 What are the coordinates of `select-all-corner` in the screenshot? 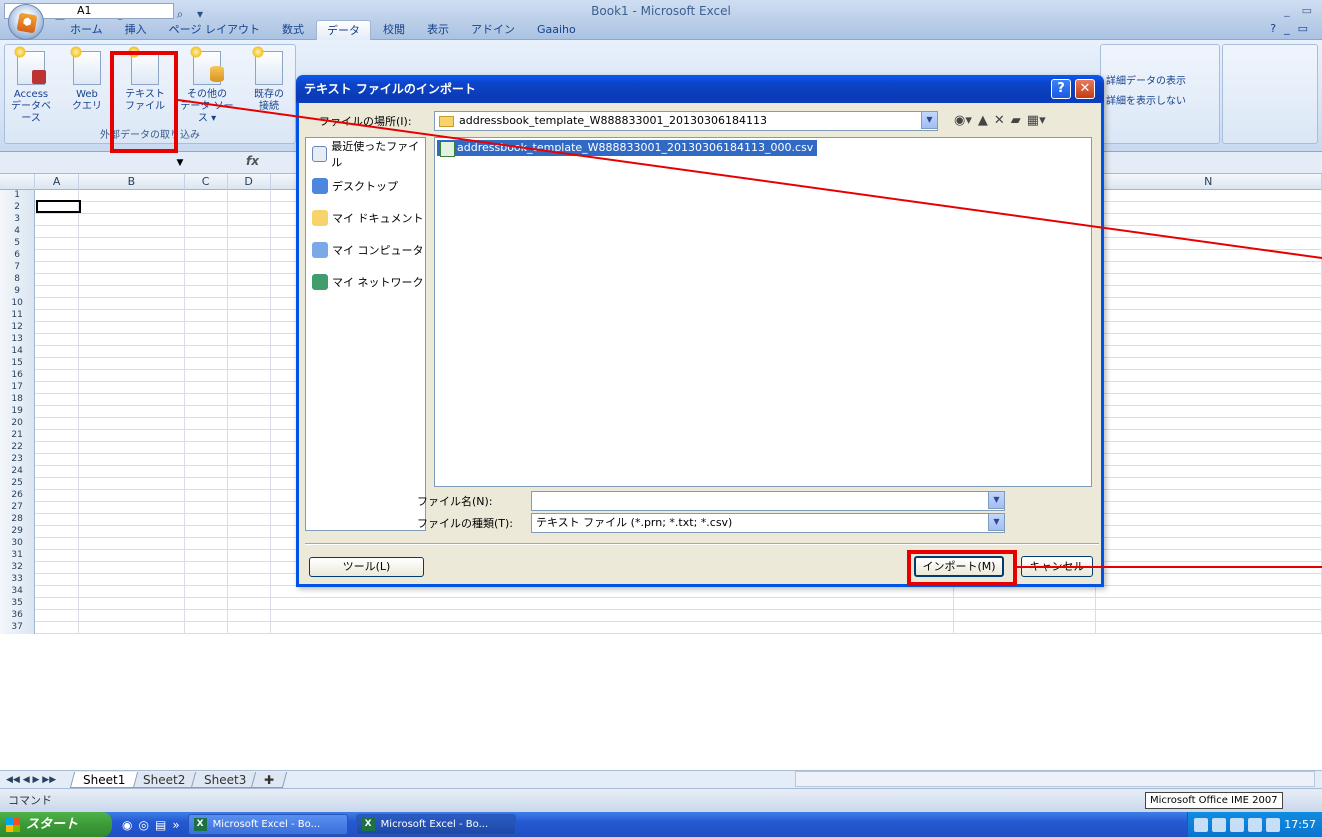 It's located at (18, 182).